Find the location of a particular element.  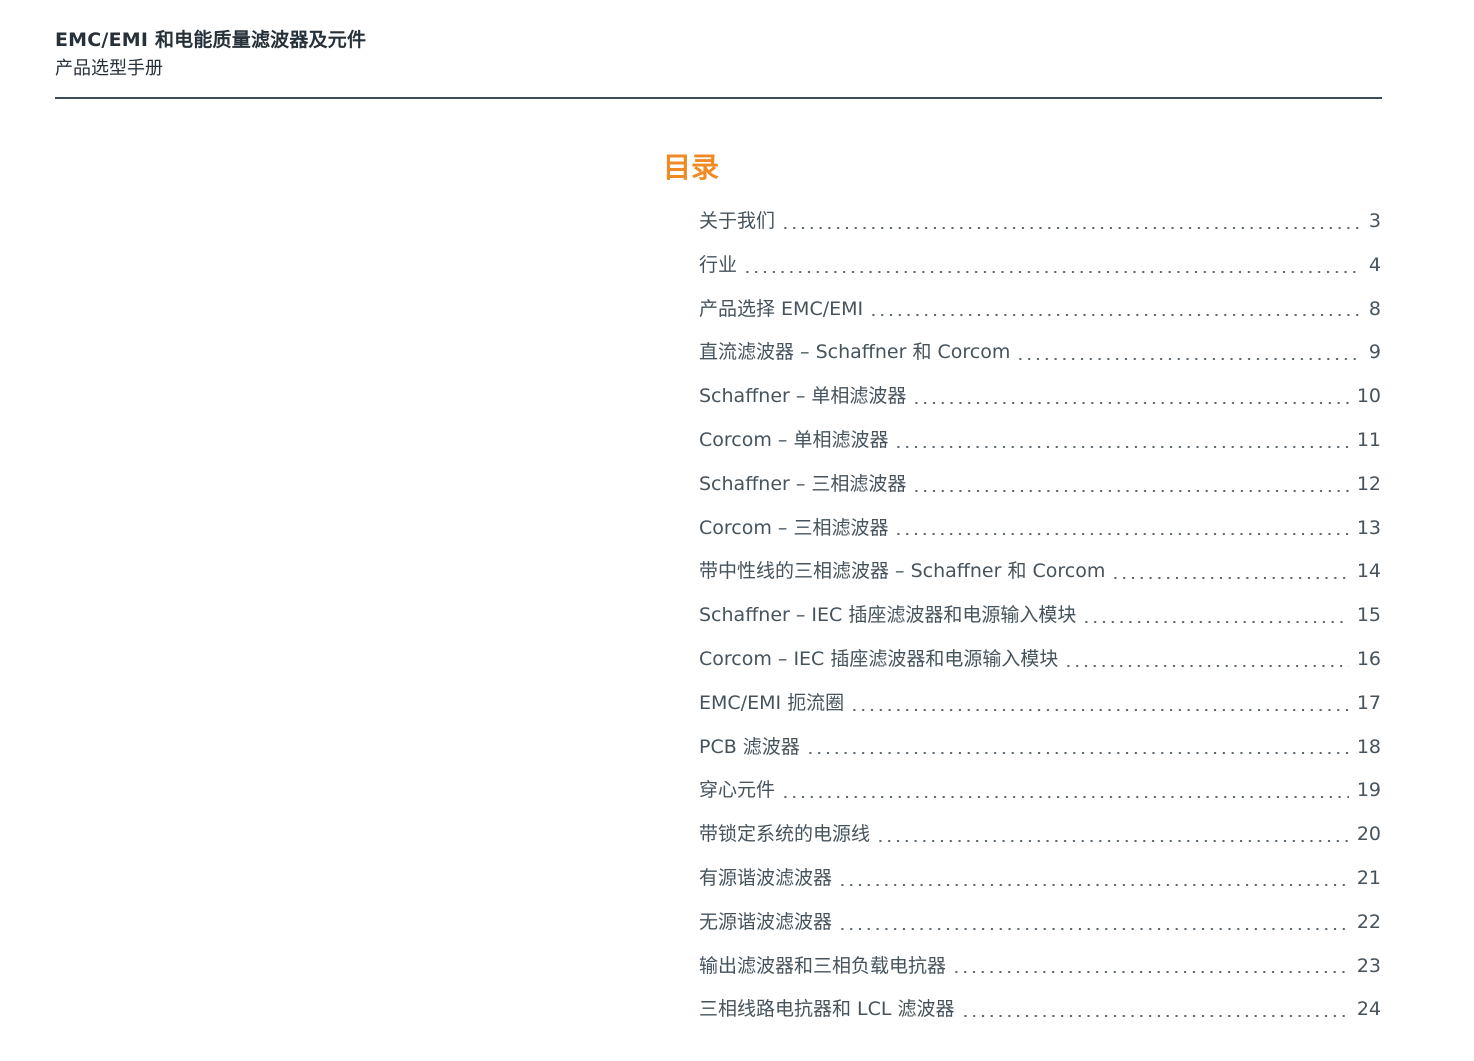

document-title: EMC/EMI 和电能质量滤波器及元件 is located at coordinates (211, 40).